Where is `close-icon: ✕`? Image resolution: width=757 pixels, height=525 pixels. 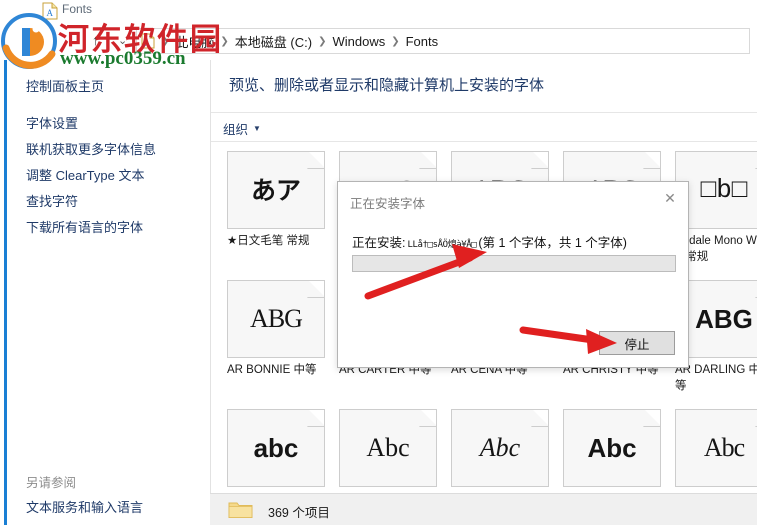 close-icon: ✕ is located at coordinates (670, 198).